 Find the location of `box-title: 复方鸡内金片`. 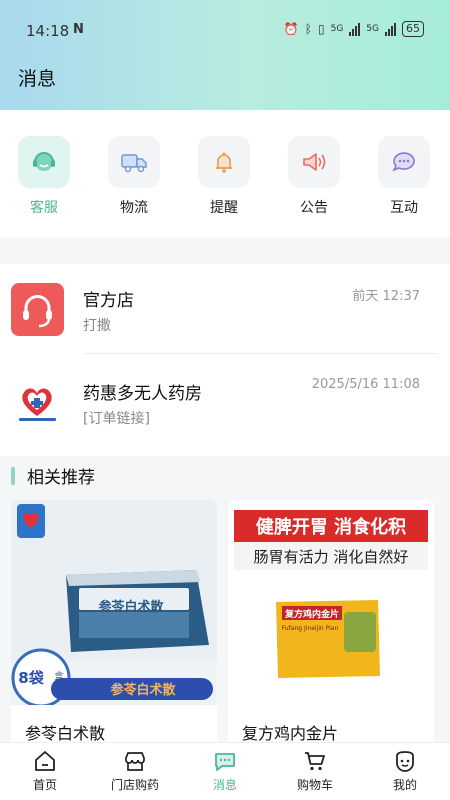

box-title: 复方鸡内金片 is located at coordinates (311, 614).